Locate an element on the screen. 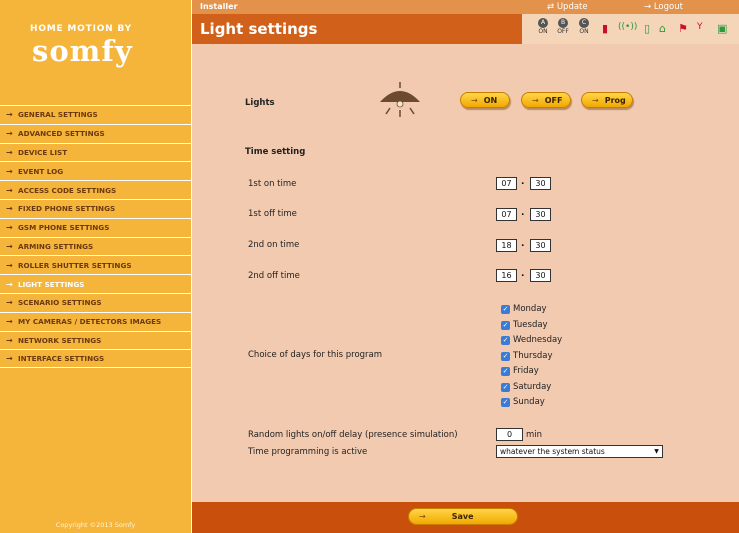 The height and width of the screenshot is (533, 739). logout-link: → Logout is located at coordinates (663, 7).